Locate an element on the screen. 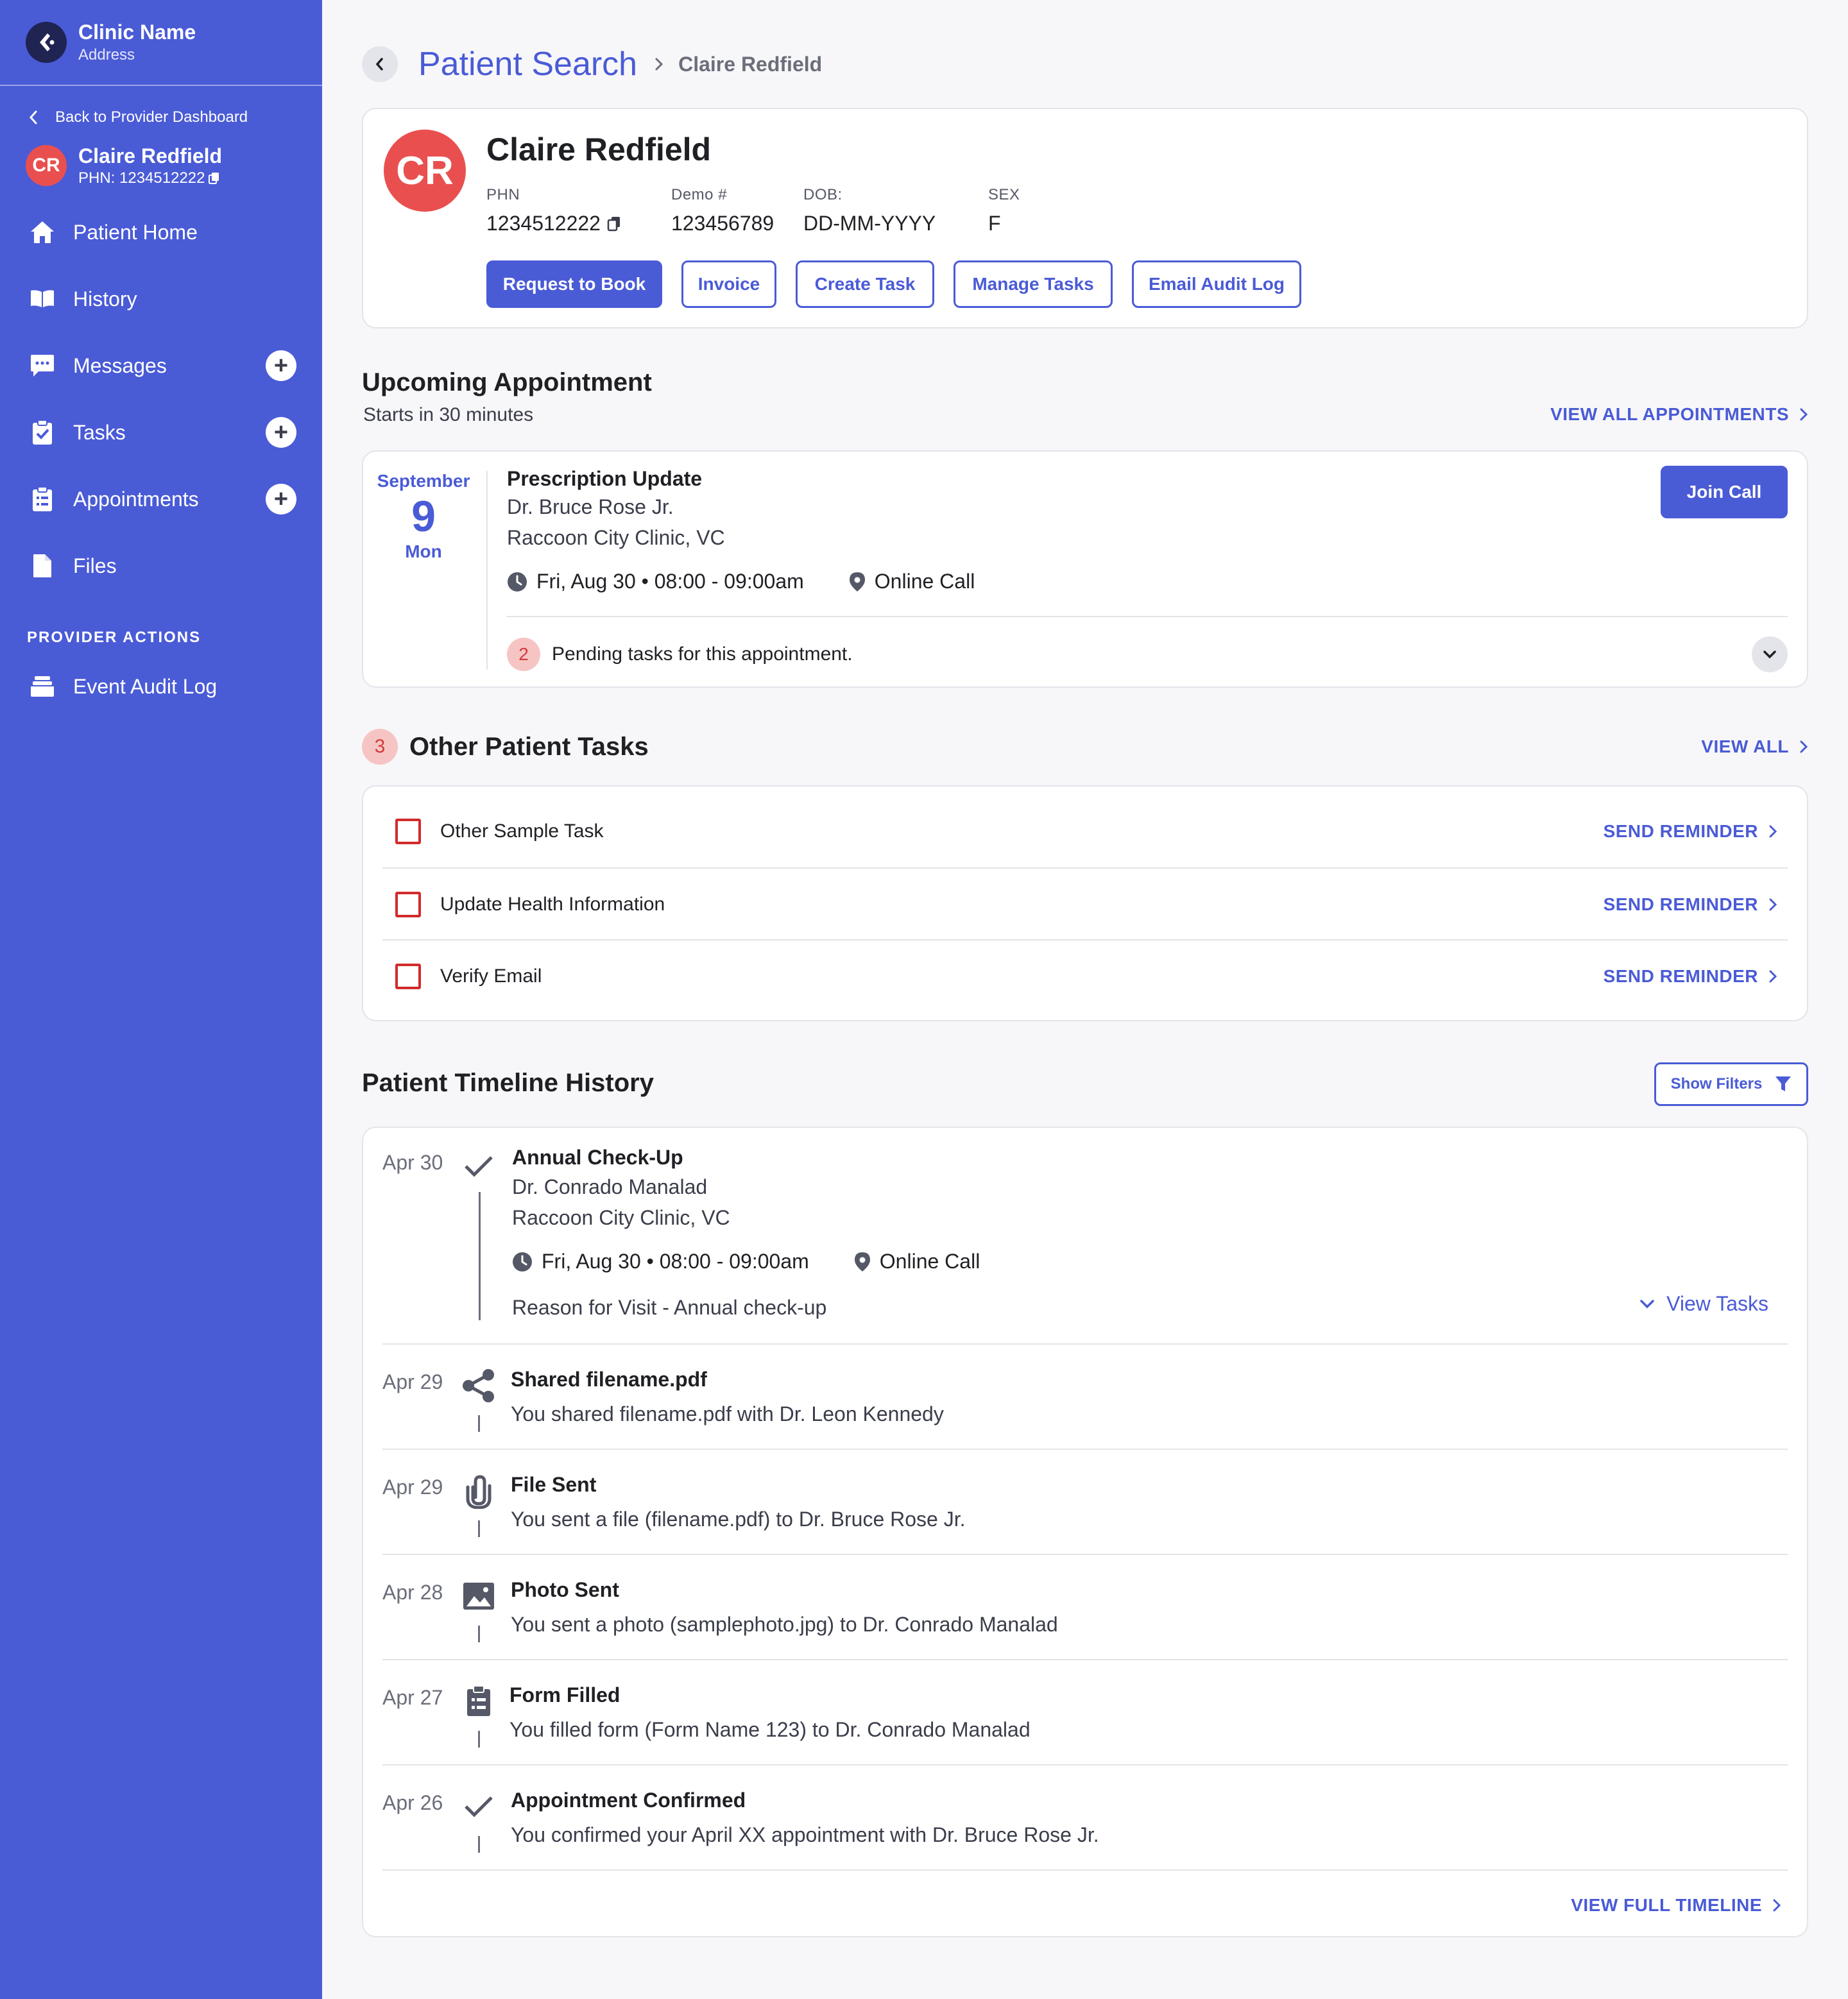 This screenshot has width=1848, height=1999. field-label: Demo # is located at coordinates (700, 194).